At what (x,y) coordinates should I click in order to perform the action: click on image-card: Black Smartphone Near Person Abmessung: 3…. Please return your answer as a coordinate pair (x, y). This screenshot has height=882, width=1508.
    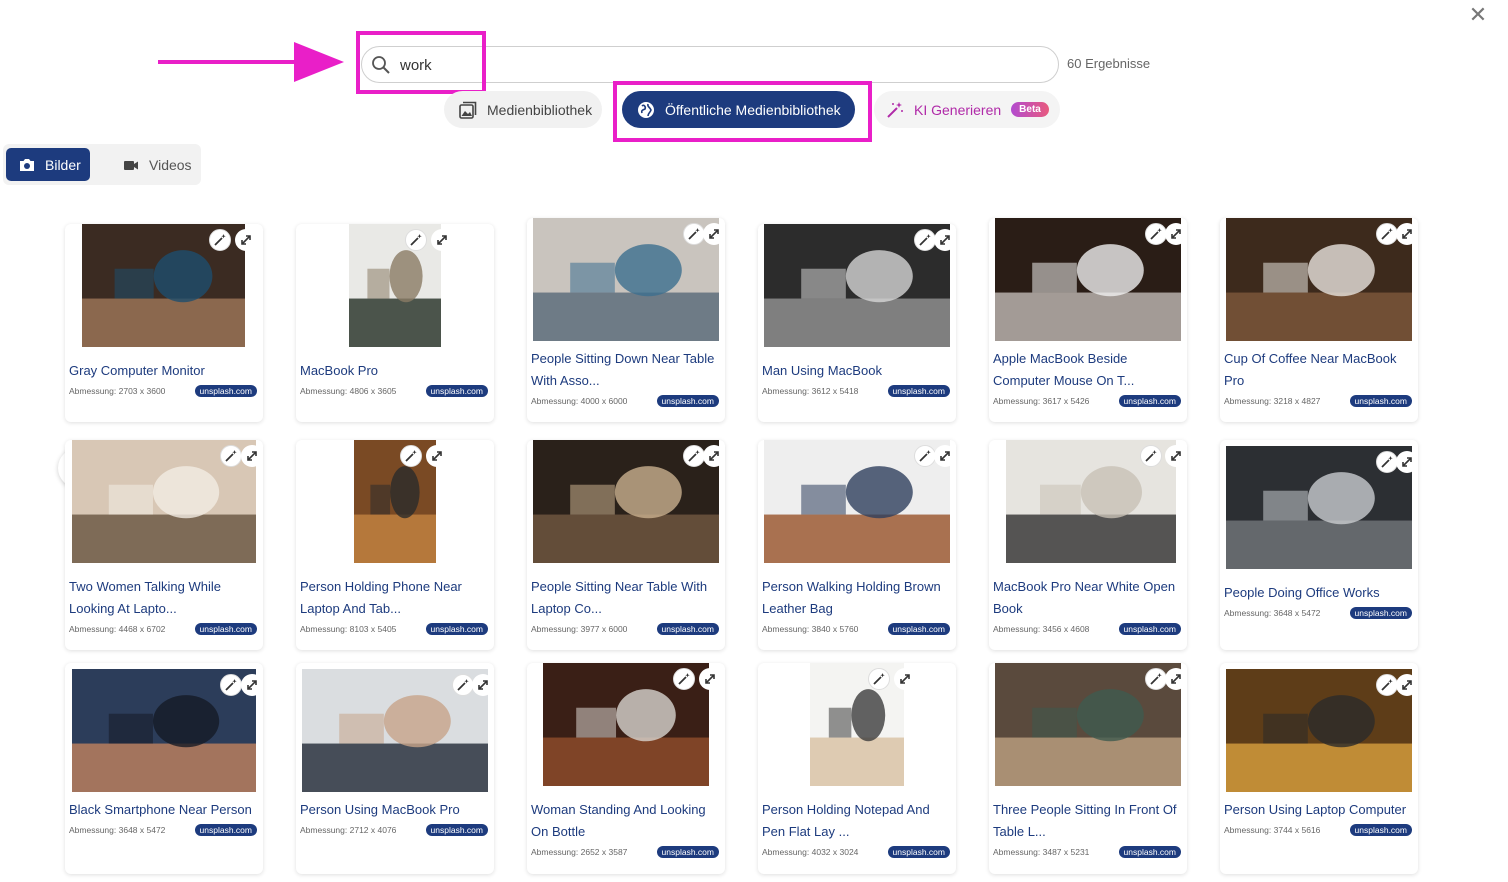
    Looking at the image, I should click on (164, 768).